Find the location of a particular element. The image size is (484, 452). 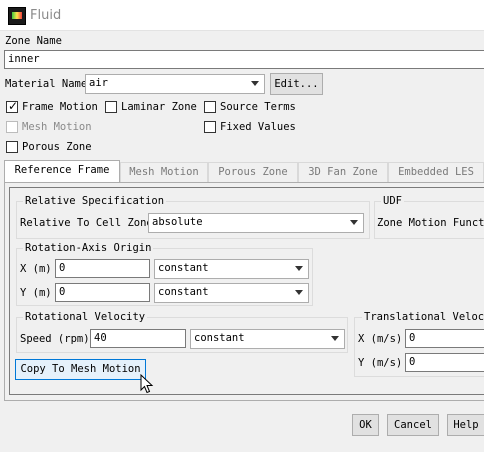

zone-motion-function-label: Zone Motion Functi is located at coordinates (430, 223).